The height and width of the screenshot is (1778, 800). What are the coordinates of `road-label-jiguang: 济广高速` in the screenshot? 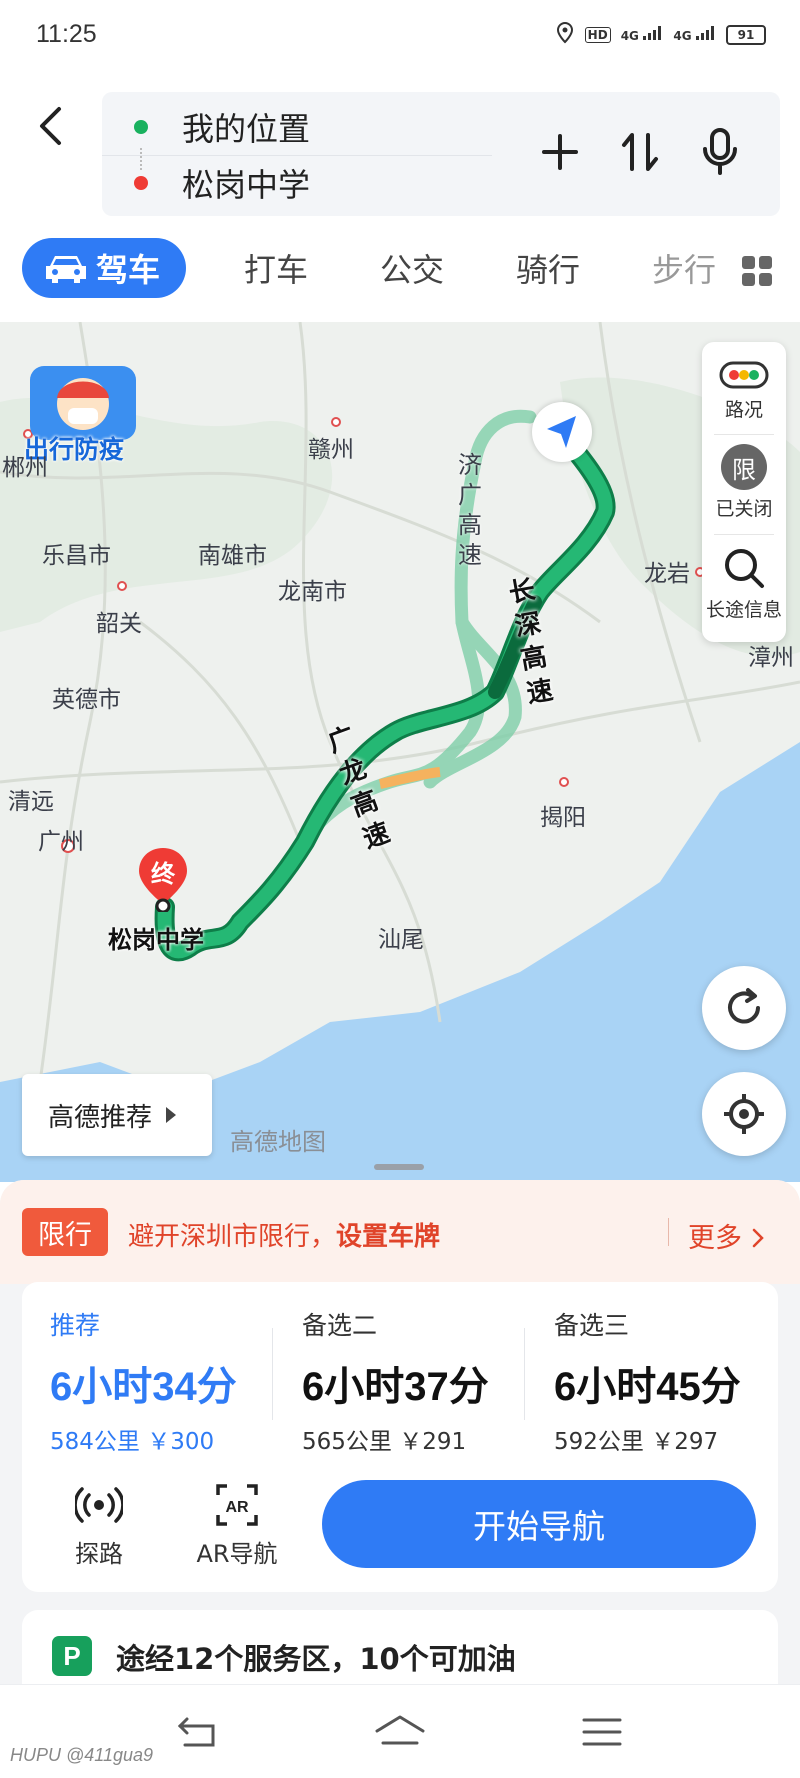 It's located at (470, 510).